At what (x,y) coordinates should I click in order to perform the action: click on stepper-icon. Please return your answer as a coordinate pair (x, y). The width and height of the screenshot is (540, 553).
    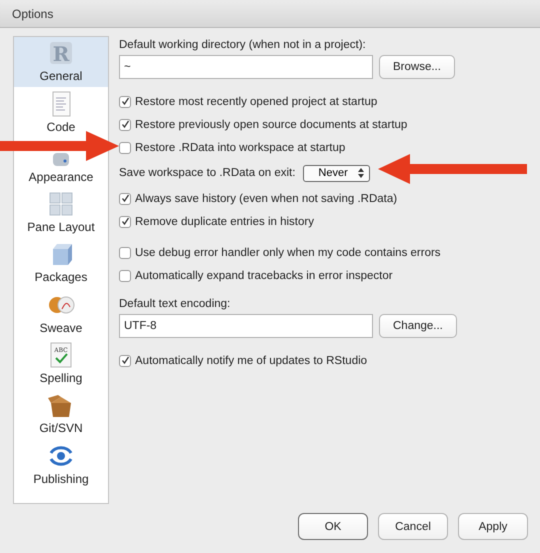
    Looking at the image, I should click on (361, 173).